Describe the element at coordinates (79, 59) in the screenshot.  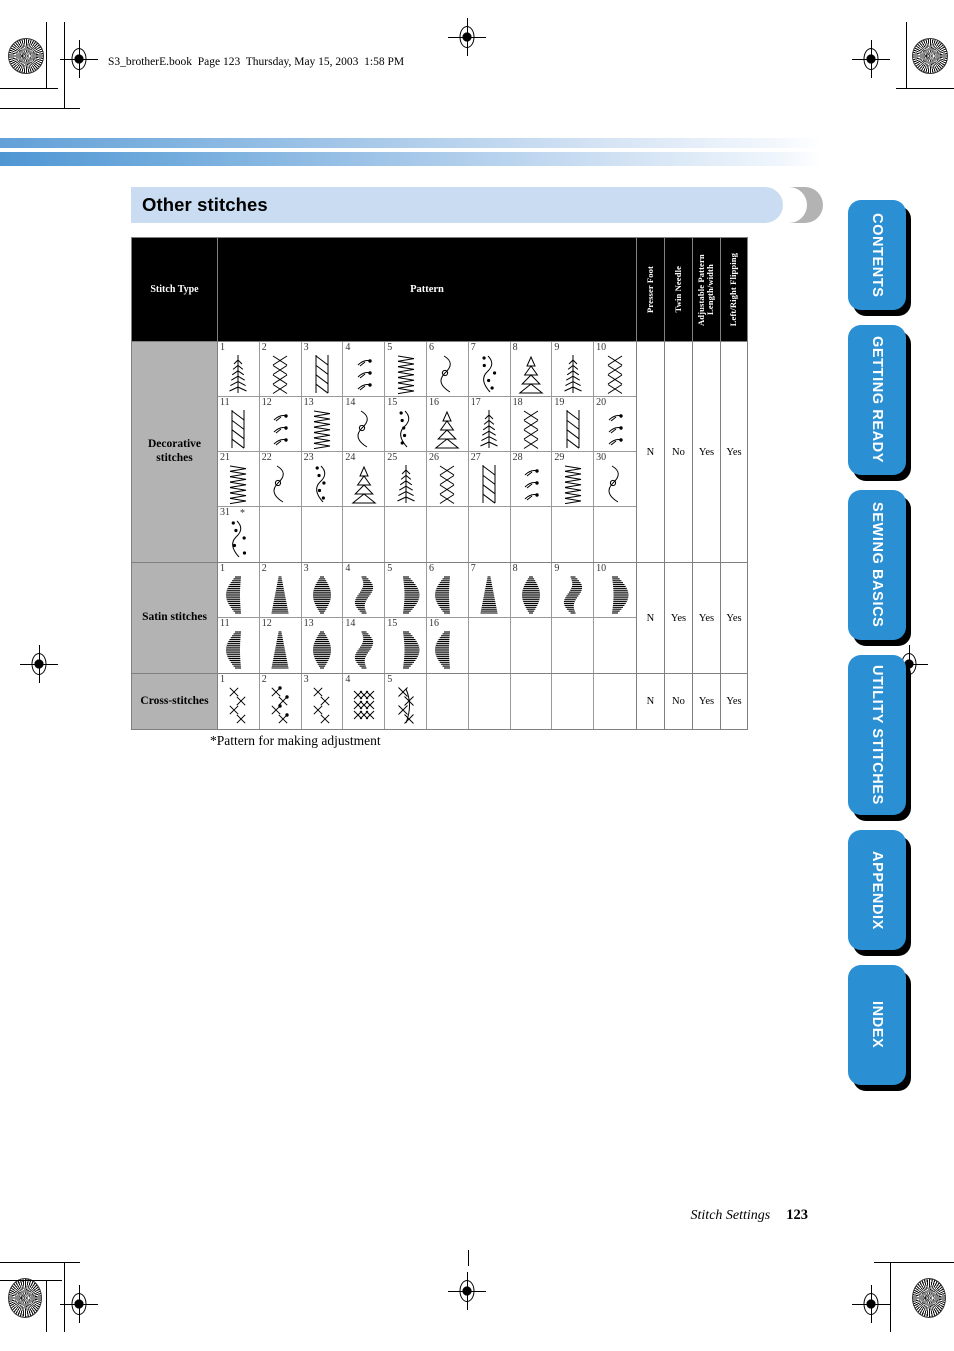
I see `registration-cross-top-left` at that location.